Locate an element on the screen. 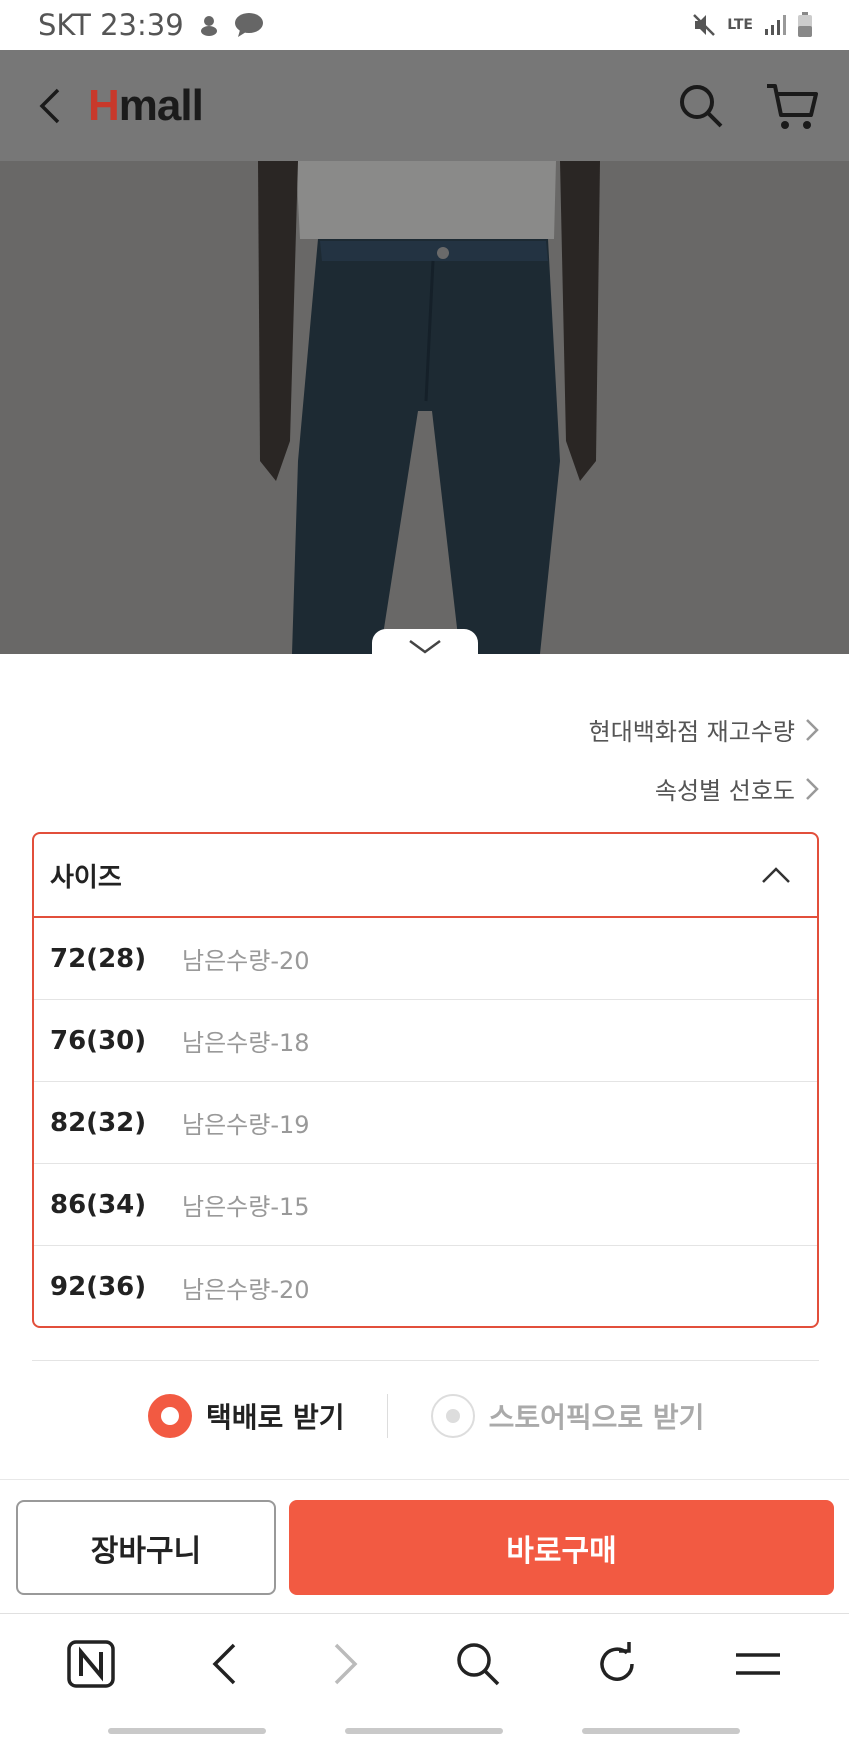 The width and height of the screenshot is (849, 1747). radio-selected-icon is located at coordinates (170, 1416).